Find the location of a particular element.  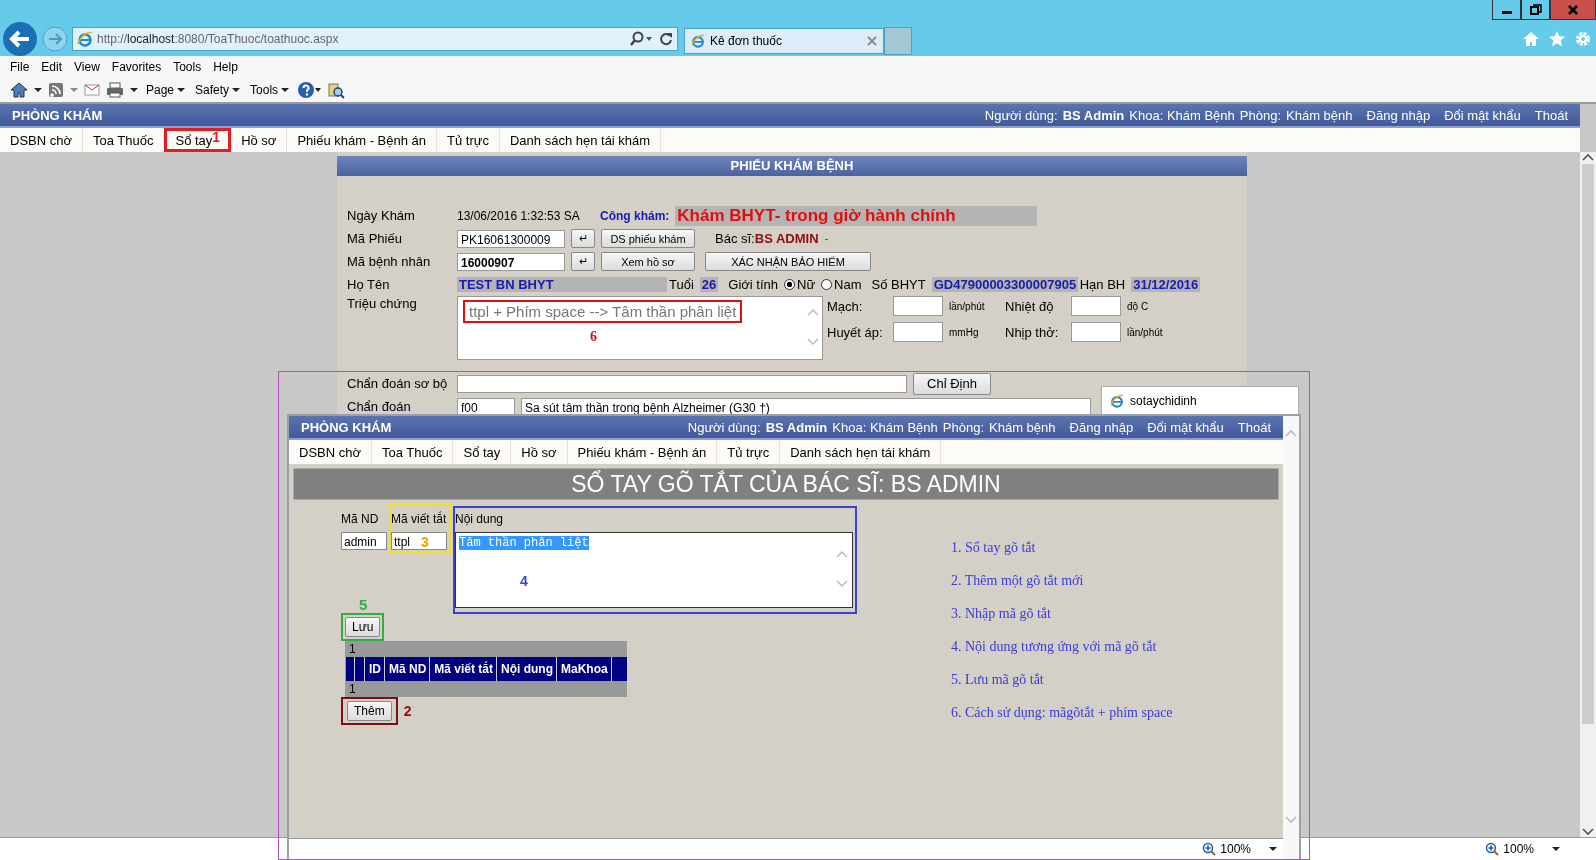

unit-label: lần/phút is located at coordinates (1145, 332).